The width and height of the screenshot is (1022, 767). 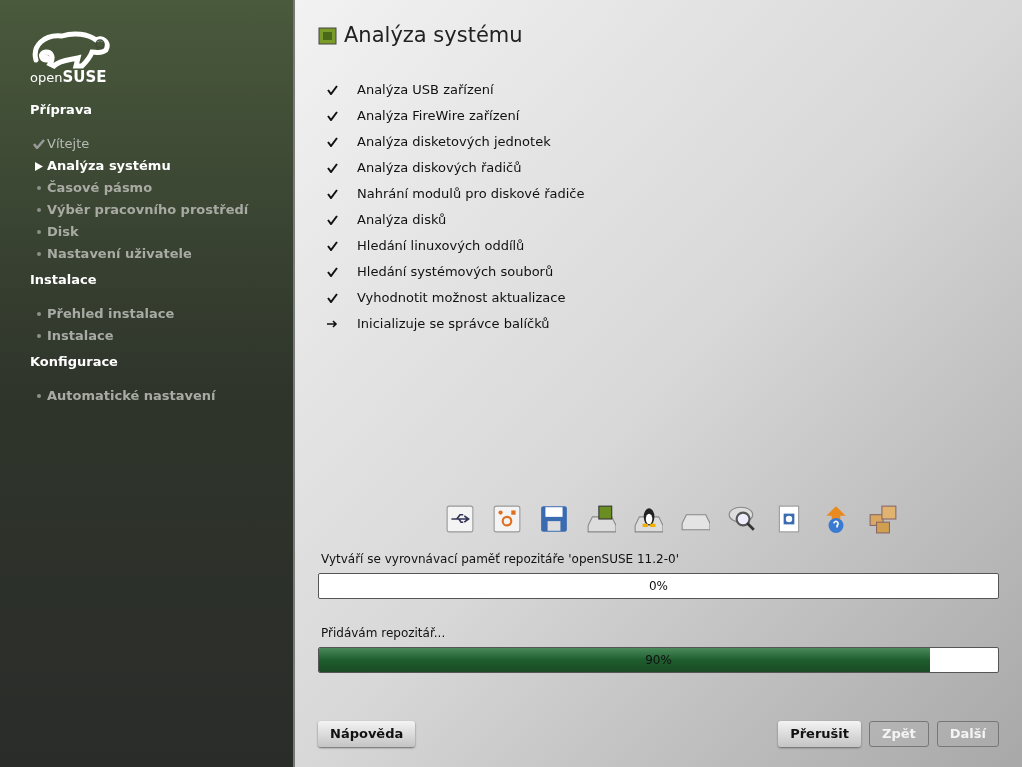 I want to click on section-title: Konfigurace, so click(x=74, y=362).